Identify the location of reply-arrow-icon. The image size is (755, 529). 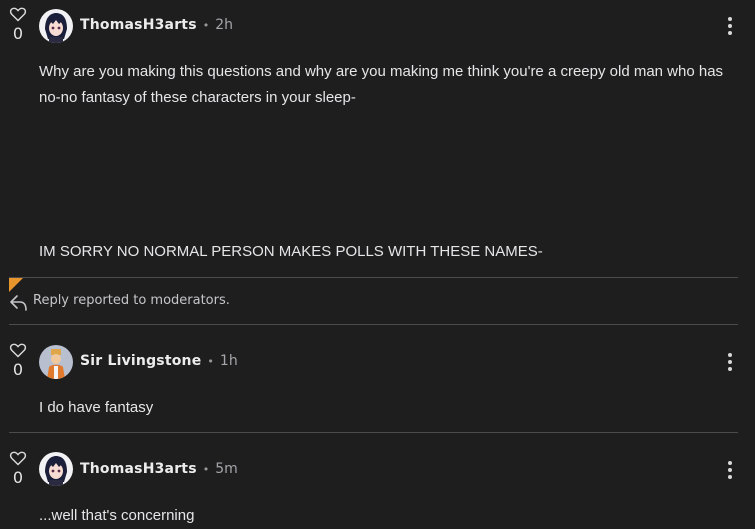
(18, 303).